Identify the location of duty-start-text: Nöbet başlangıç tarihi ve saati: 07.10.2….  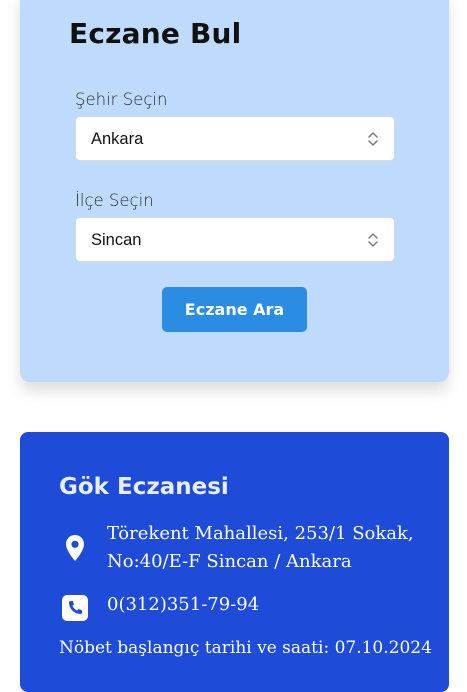
(245, 648).